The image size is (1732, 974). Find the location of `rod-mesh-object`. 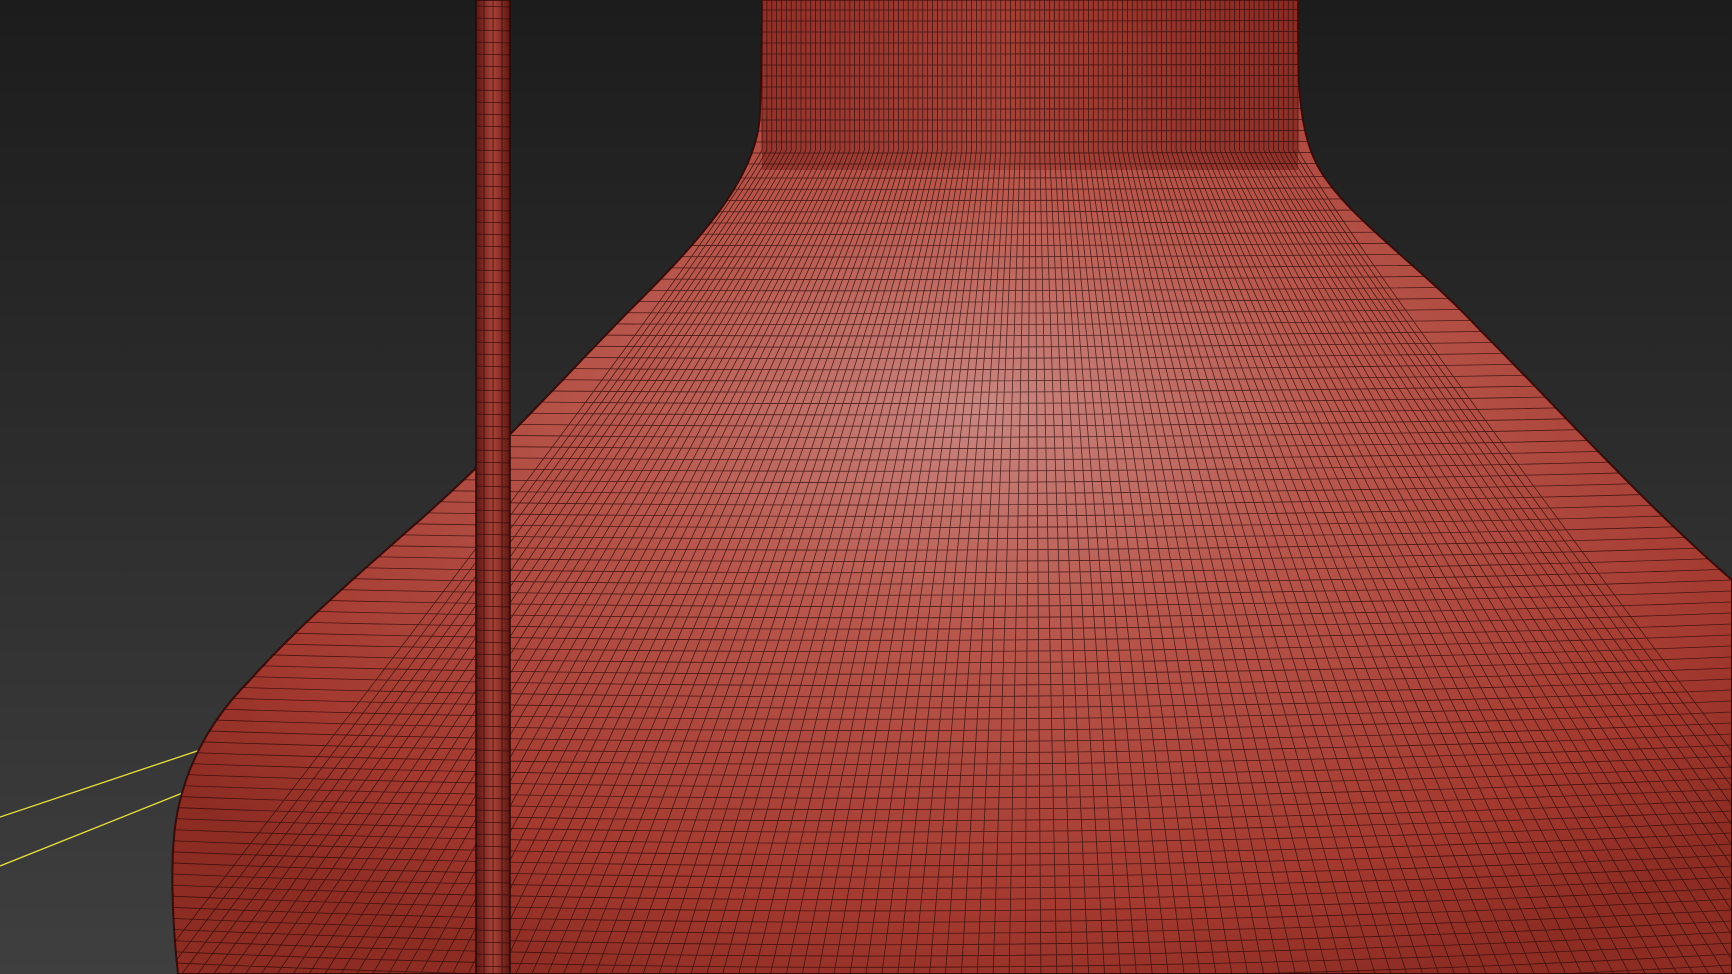

rod-mesh-object is located at coordinates (493, 487).